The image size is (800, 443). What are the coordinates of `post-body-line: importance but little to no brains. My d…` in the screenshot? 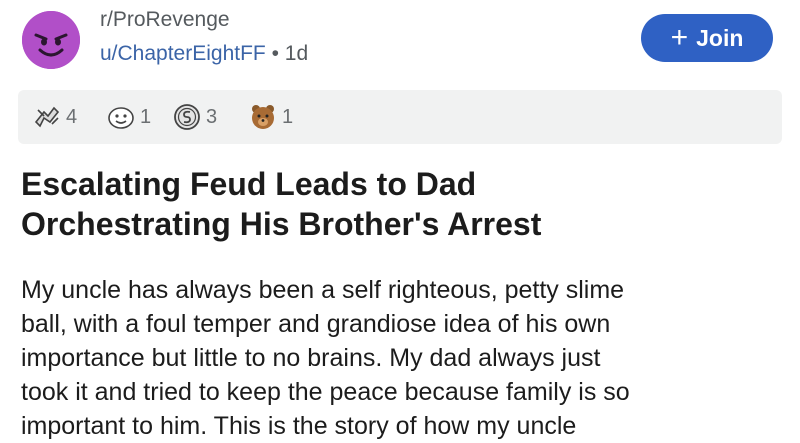 It's located at (311, 358).